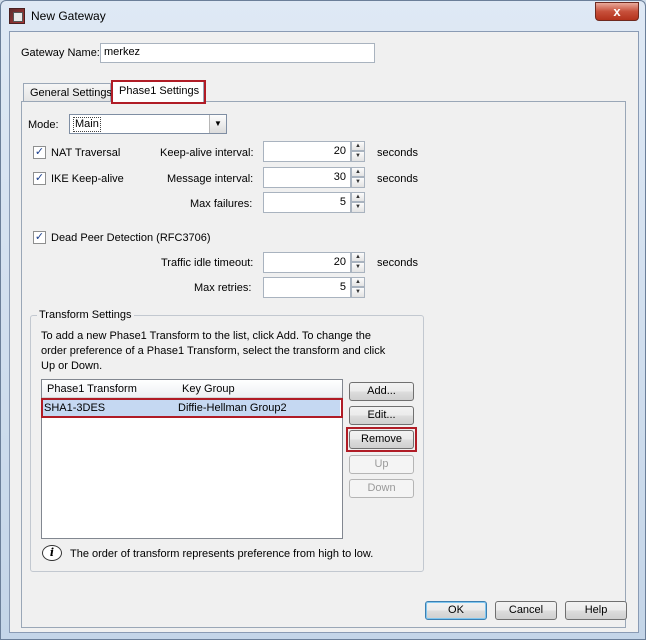  I want to click on max-retries-input: 5, so click(307, 287).